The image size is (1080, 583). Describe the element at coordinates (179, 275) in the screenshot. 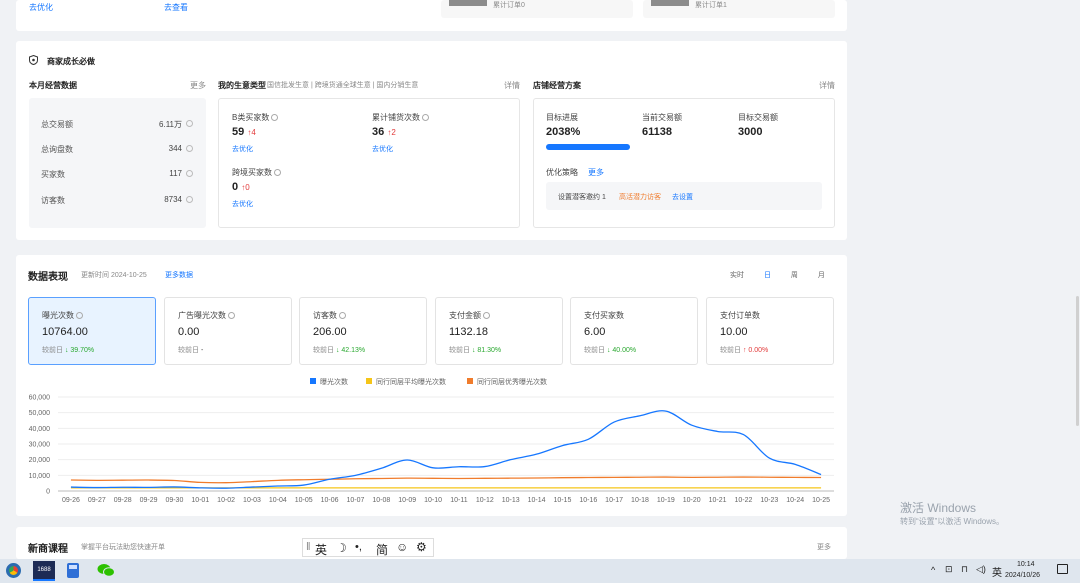

I see `more-data-link: 更多数据` at that location.